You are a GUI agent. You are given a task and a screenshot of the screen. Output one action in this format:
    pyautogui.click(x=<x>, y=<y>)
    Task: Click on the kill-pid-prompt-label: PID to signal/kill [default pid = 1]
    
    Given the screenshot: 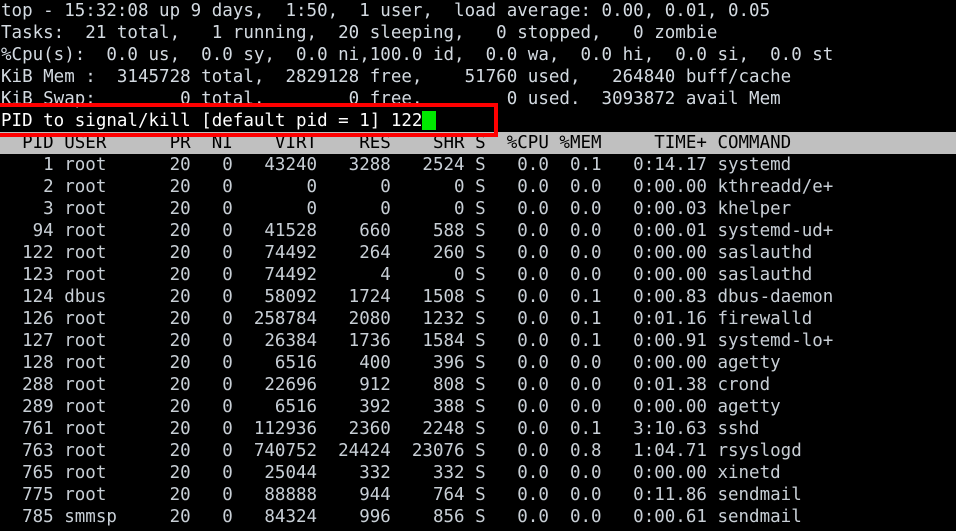 What is the action you would take?
    pyautogui.click(x=196, y=121)
    